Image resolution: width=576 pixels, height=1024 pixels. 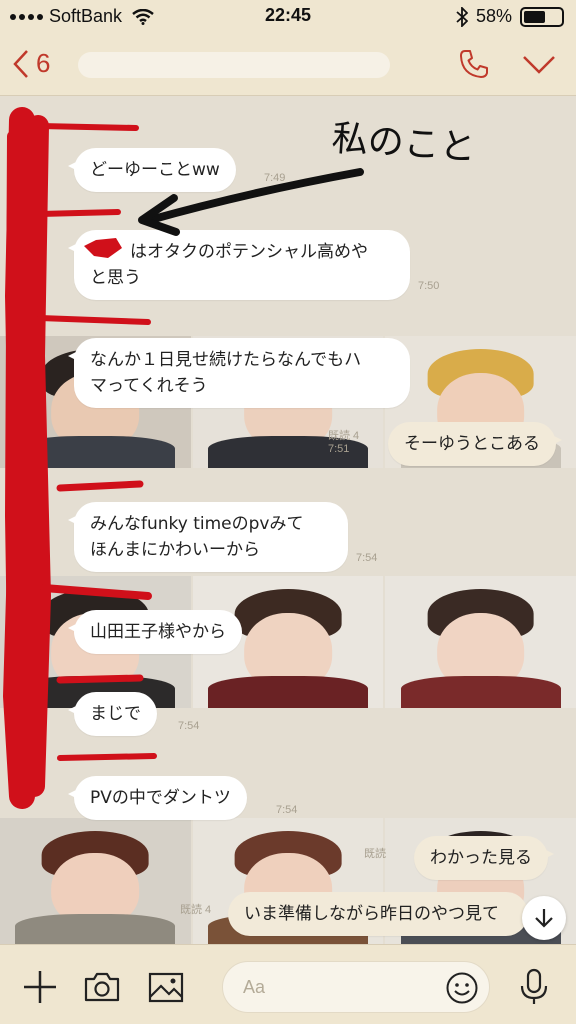 I want to click on message-text-line: みんなfunky timeのpvみて, so click(x=197, y=524).